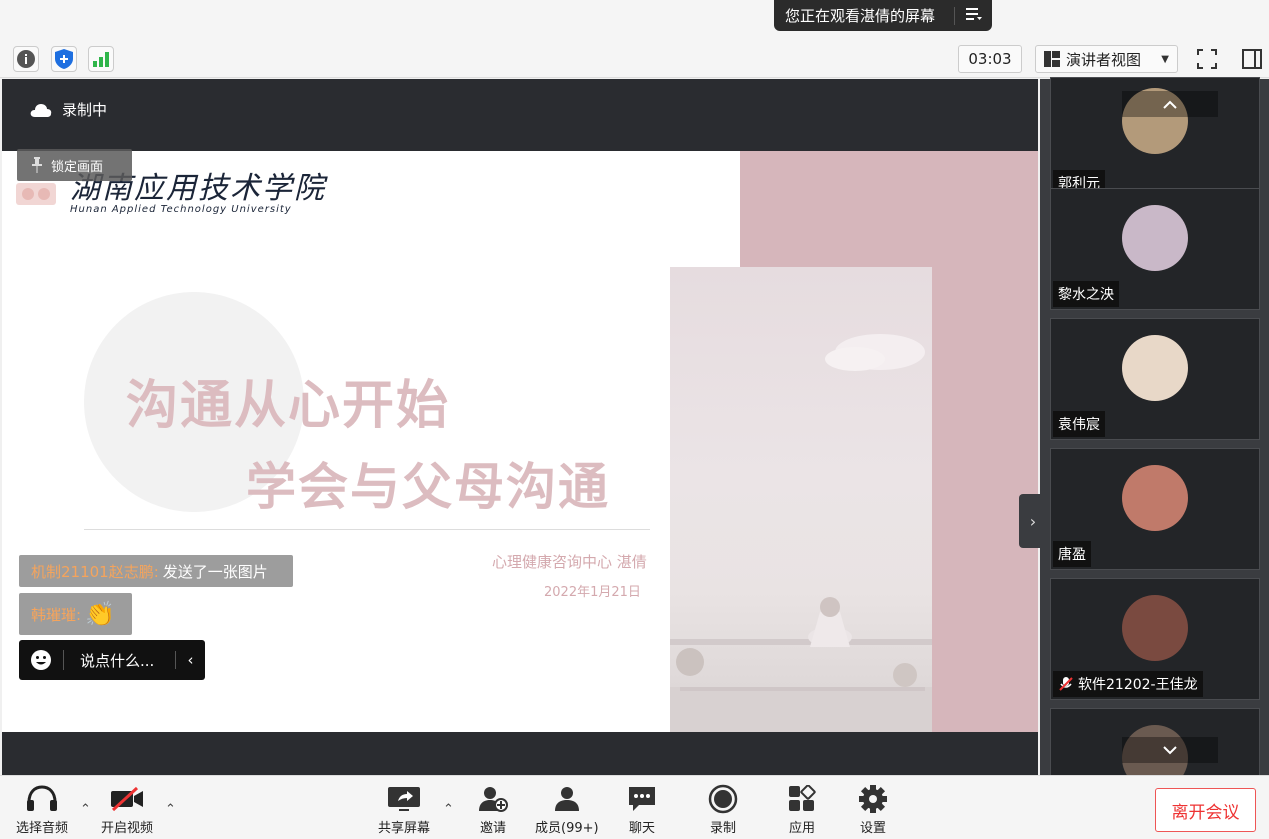 The width and height of the screenshot is (1269, 839). Describe the element at coordinates (990, 59) in the screenshot. I see `meeting-timer: 03:03` at that location.